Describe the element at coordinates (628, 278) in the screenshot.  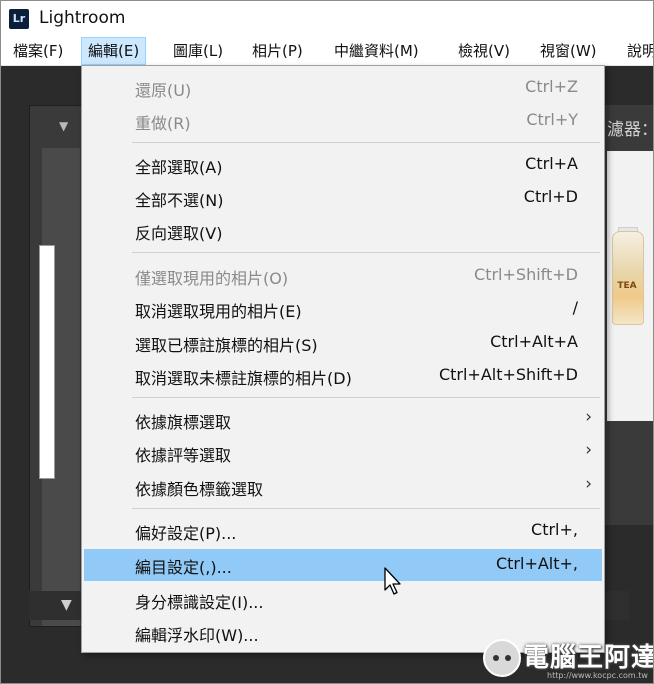
I see `photo-thumbnail` at that location.